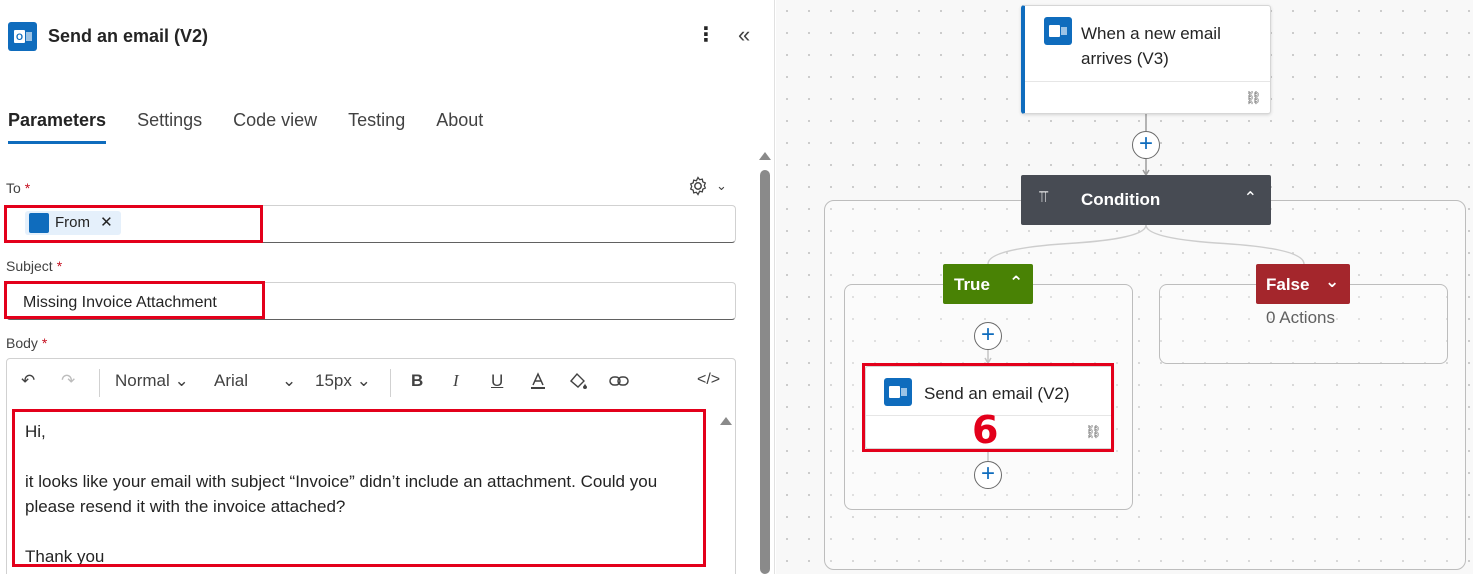 The height and width of the screenshot is (574, 1473). What do you see at coordinates (259, 381) in the screenshot?
I see `font-dropdown: Arial ⌄` at bounding box center [259, 381].